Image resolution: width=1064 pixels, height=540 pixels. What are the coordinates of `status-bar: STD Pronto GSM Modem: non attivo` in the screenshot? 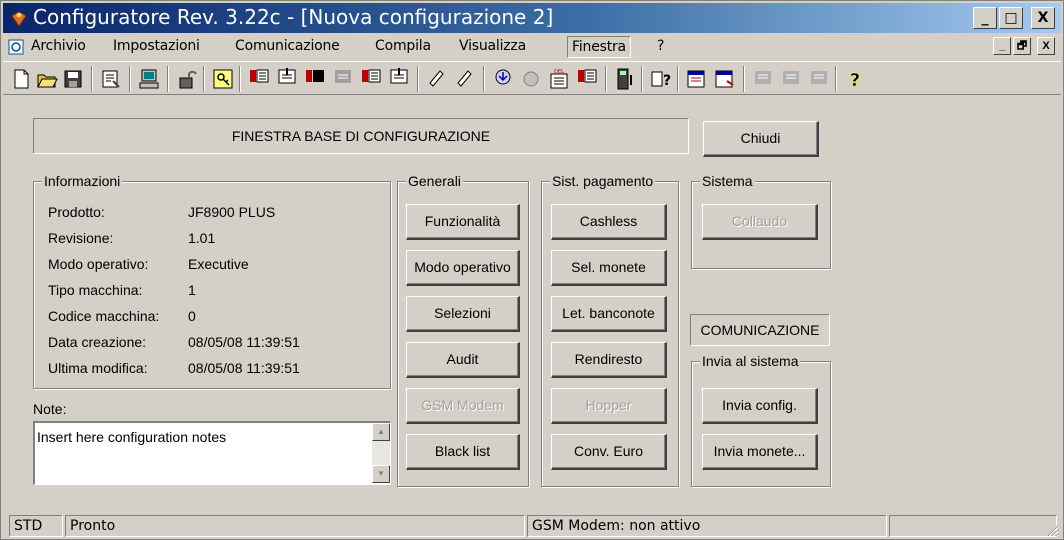 It's located at (532, 526).